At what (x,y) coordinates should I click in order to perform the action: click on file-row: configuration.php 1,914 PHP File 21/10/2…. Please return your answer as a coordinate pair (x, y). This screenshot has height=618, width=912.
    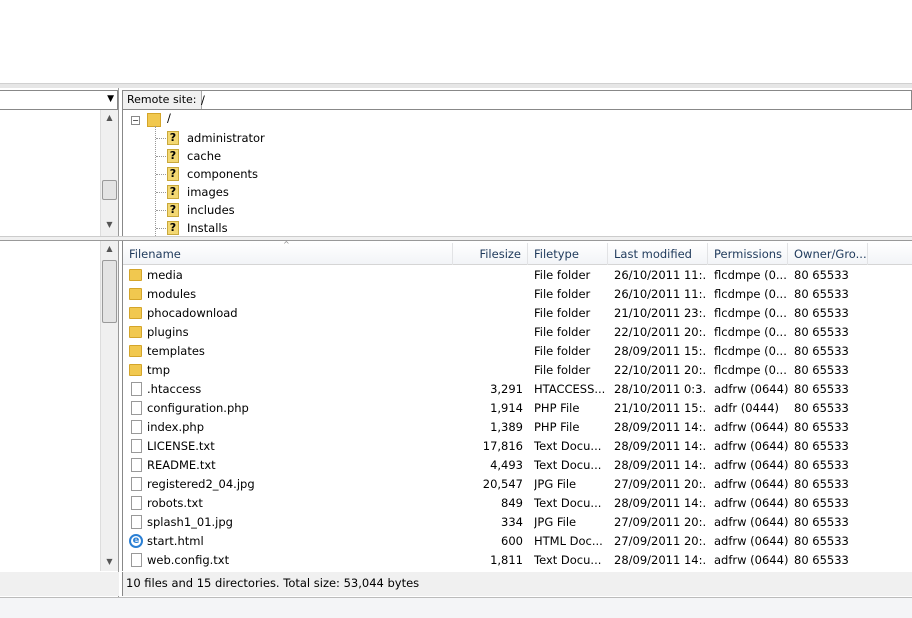
    Looking at the image, I should click on (517, 408).